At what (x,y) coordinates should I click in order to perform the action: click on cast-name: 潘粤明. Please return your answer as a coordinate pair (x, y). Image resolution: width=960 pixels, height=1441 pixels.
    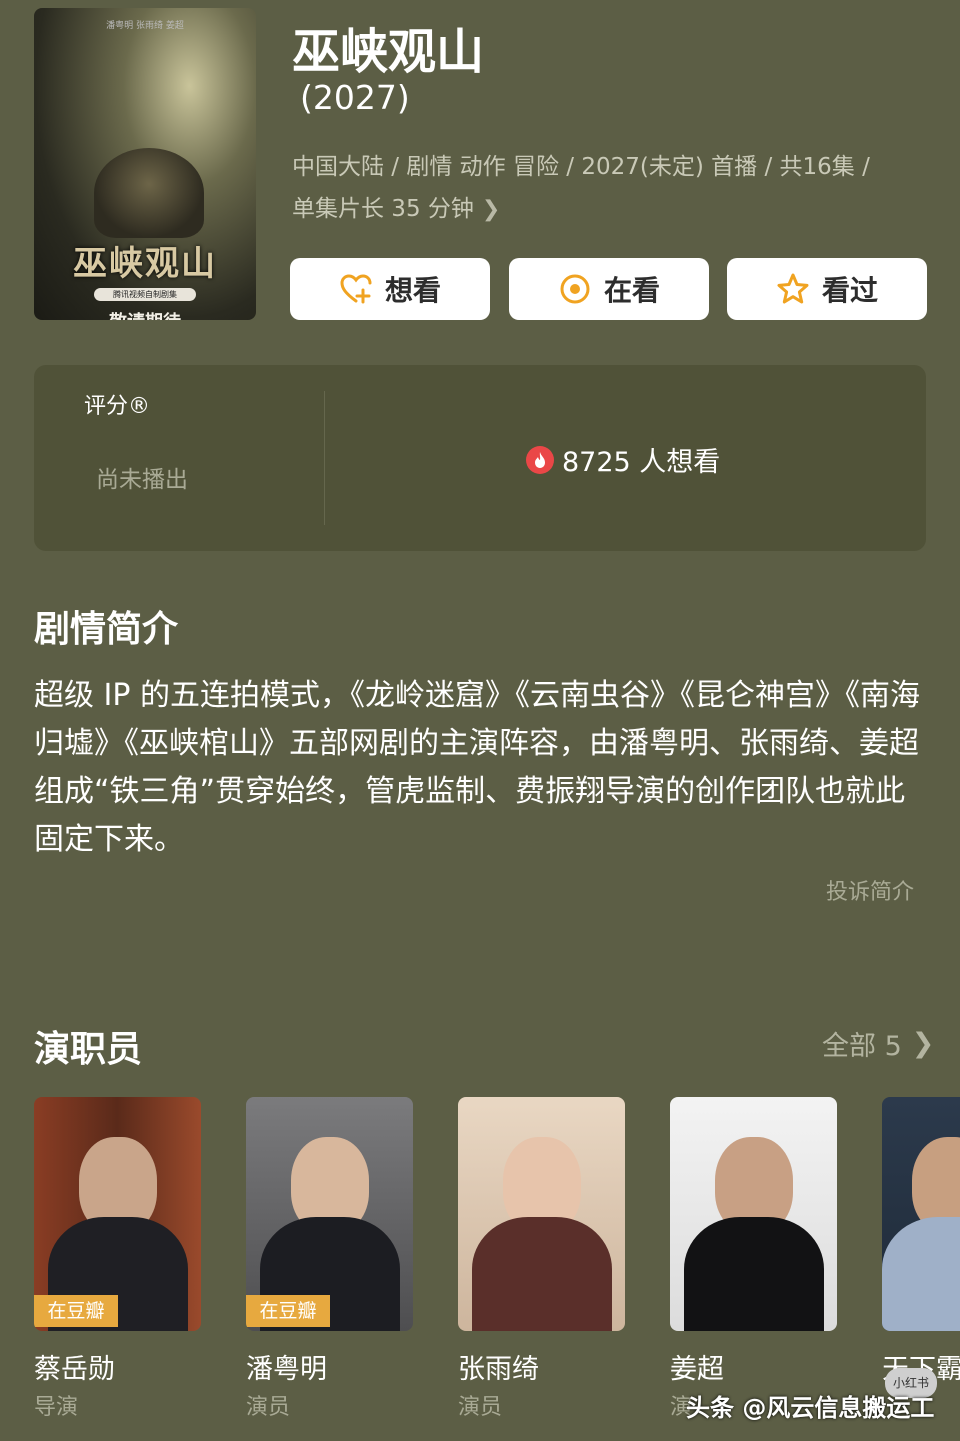
    Looking at the image, I should click on (286, 1369).